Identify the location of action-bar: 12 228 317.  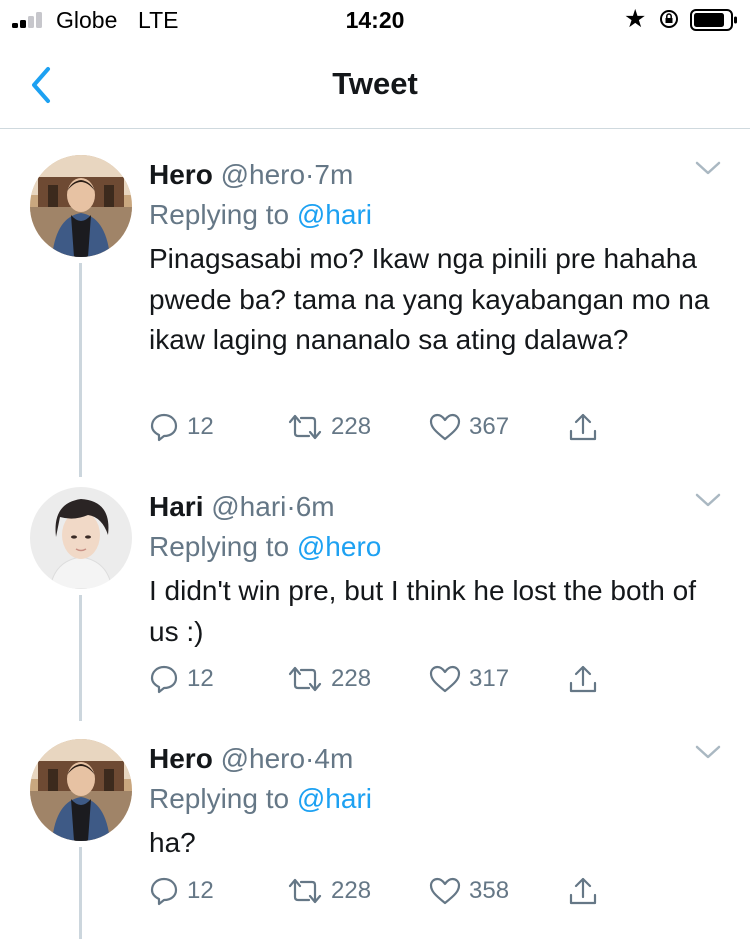
(379, 679).